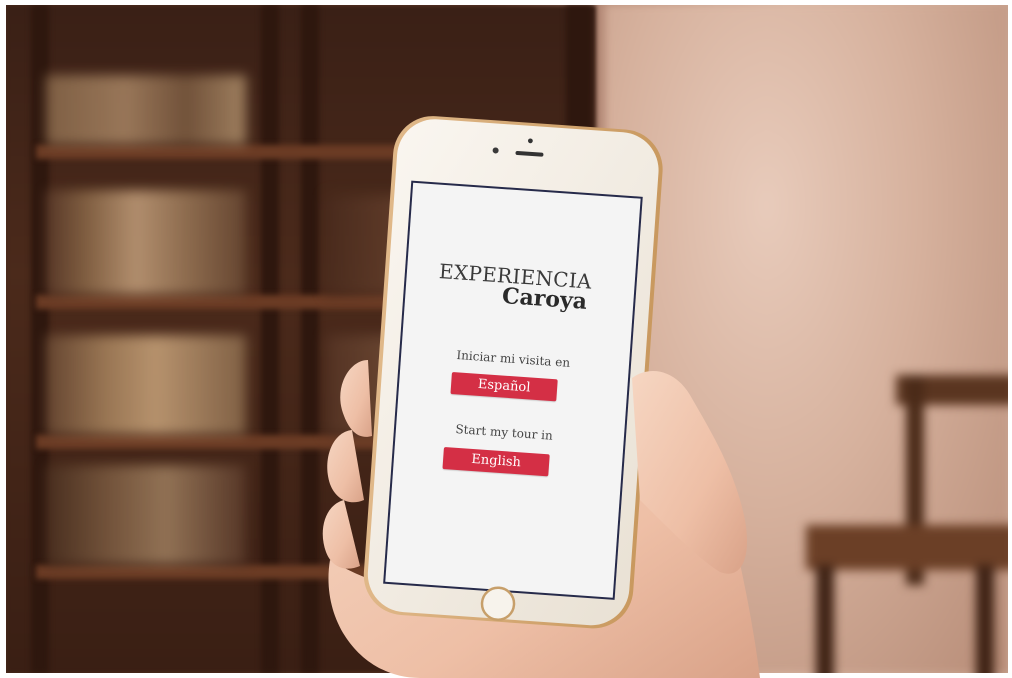 This screenshot has height=678, width=1012. I want to click on english-button: English, so click(496, 462).